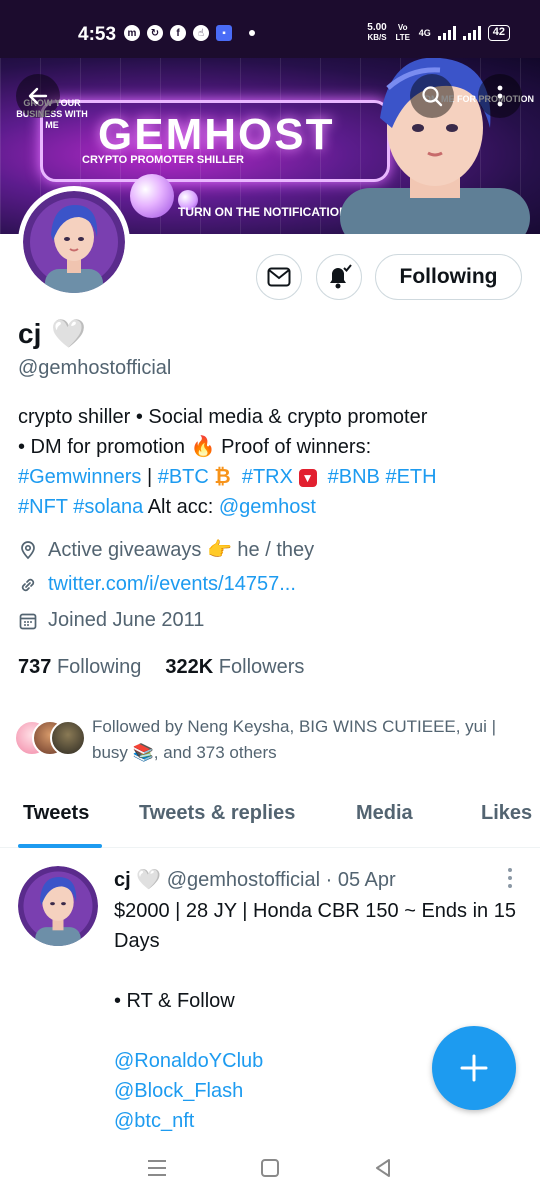  I want to click on following-button: Following, so click(448, 277).